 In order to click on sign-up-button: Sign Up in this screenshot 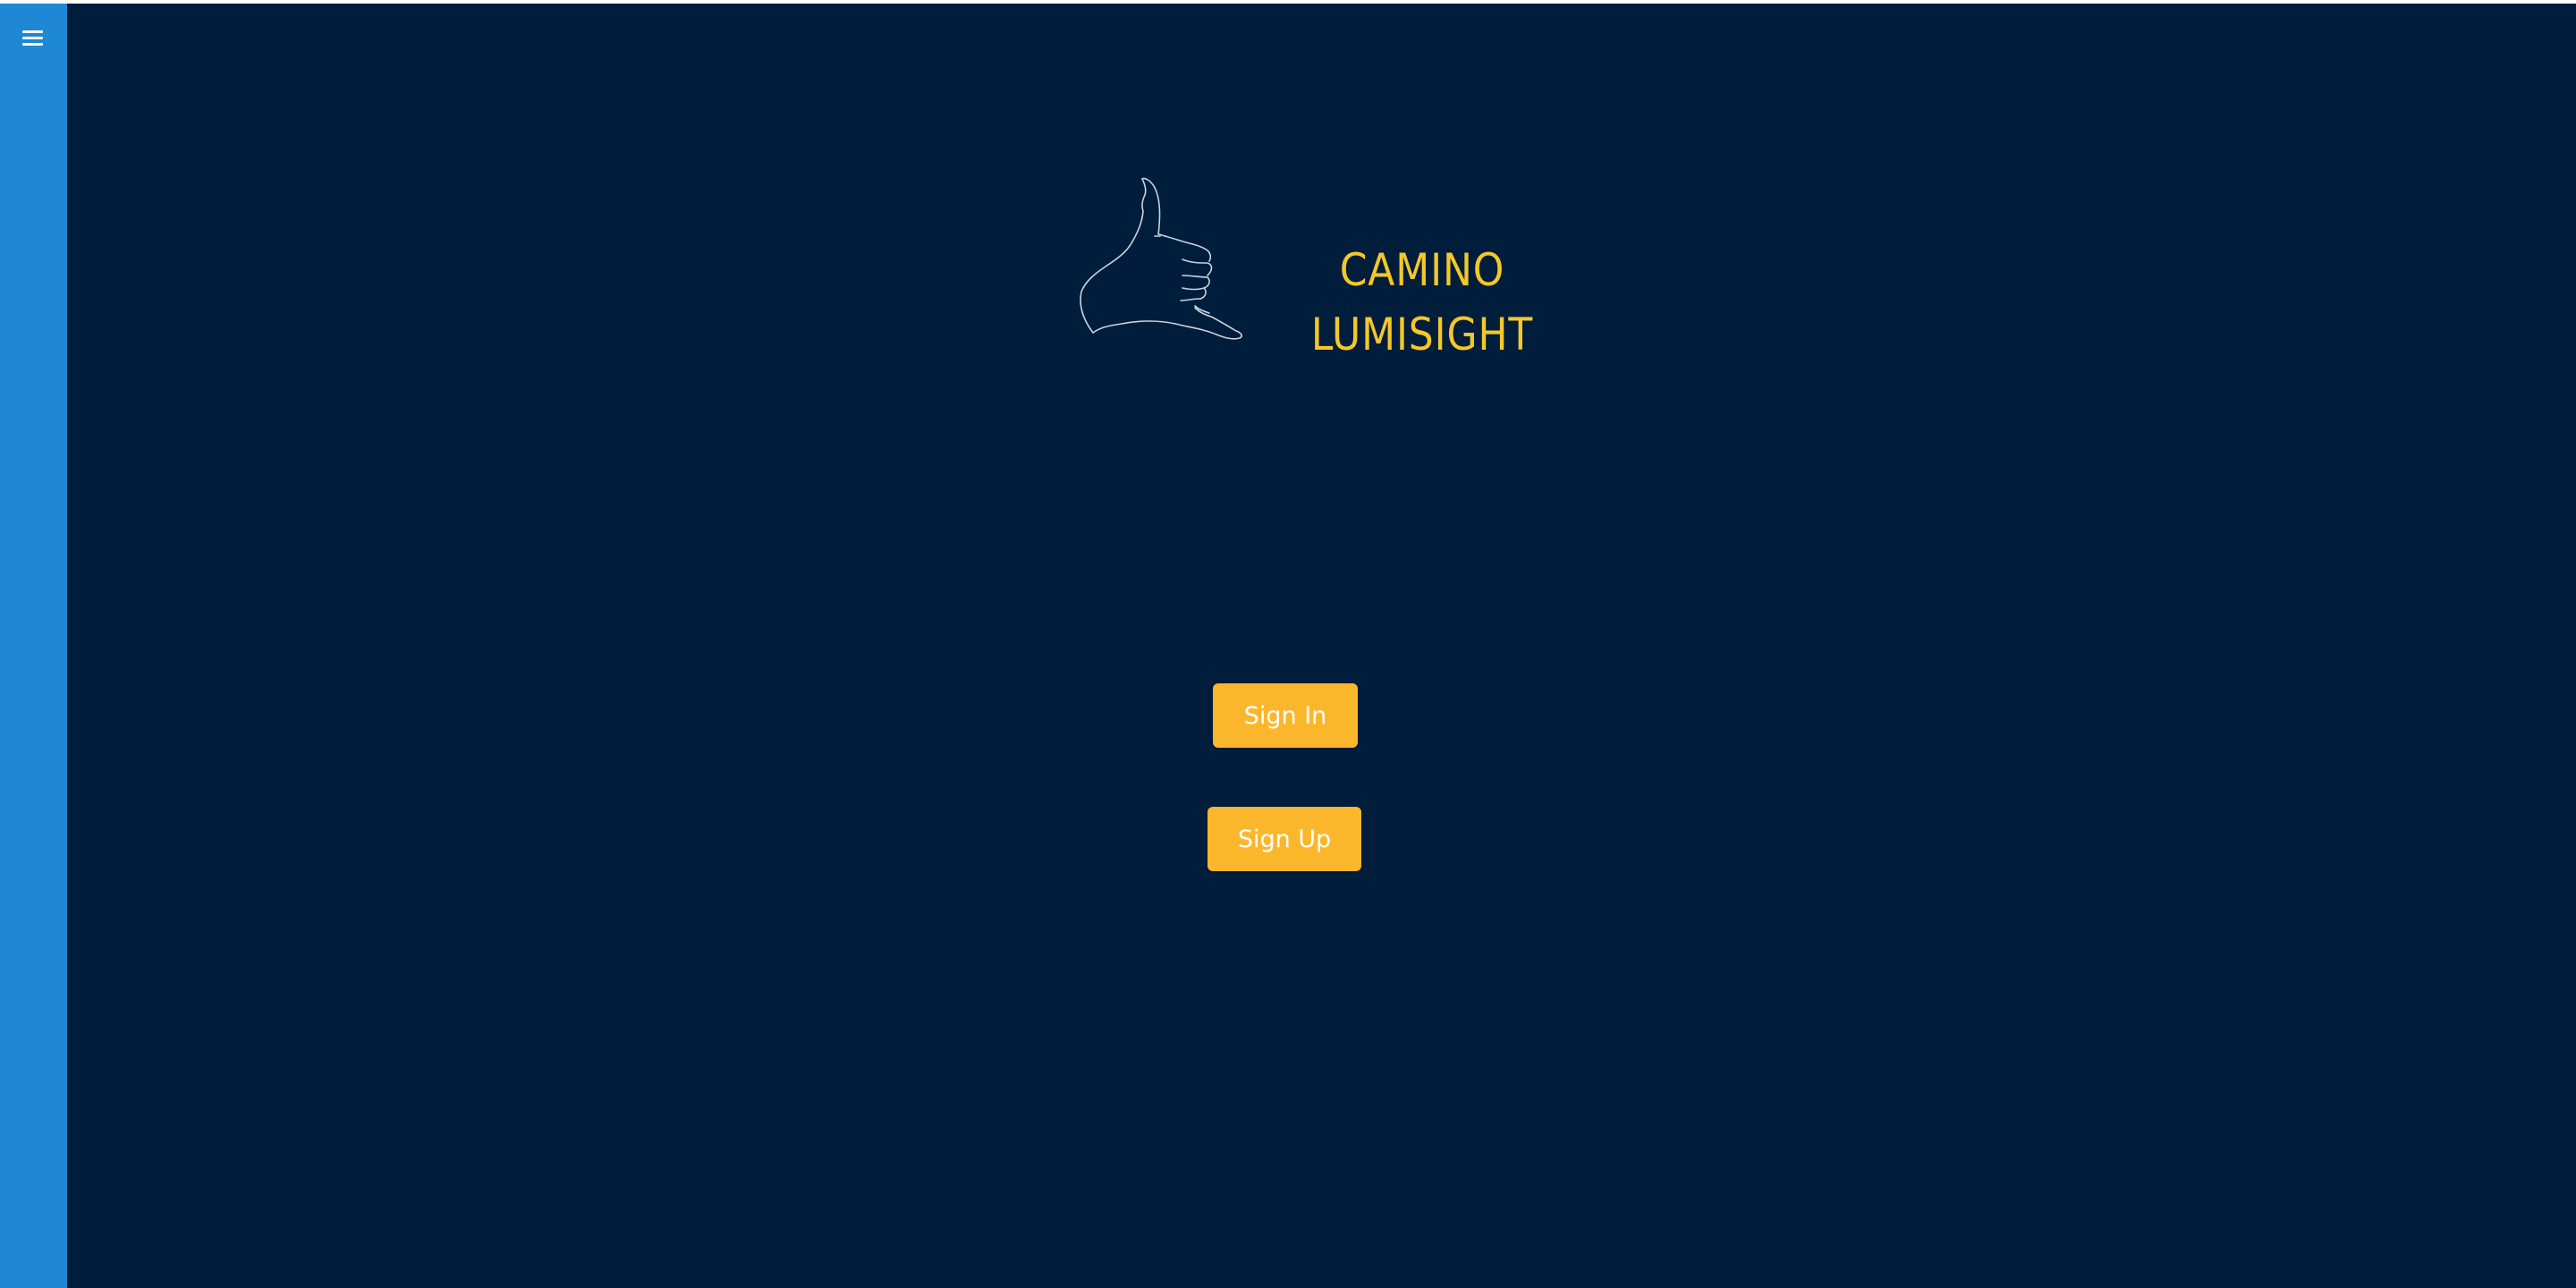, I will do `click(1284, 839)`.